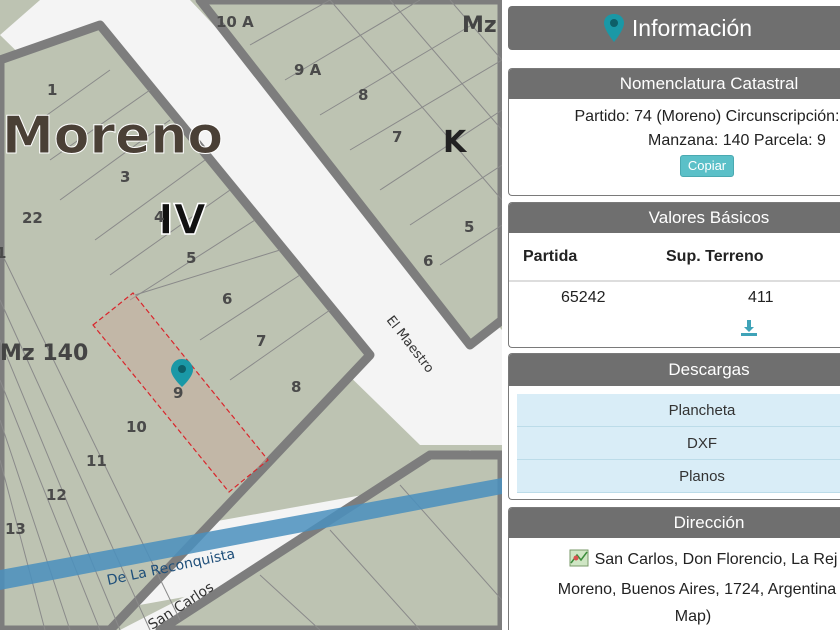 The width and height of the screenshot is (840, 630). I want to click on partida-value: 65242, so click(583, 297).